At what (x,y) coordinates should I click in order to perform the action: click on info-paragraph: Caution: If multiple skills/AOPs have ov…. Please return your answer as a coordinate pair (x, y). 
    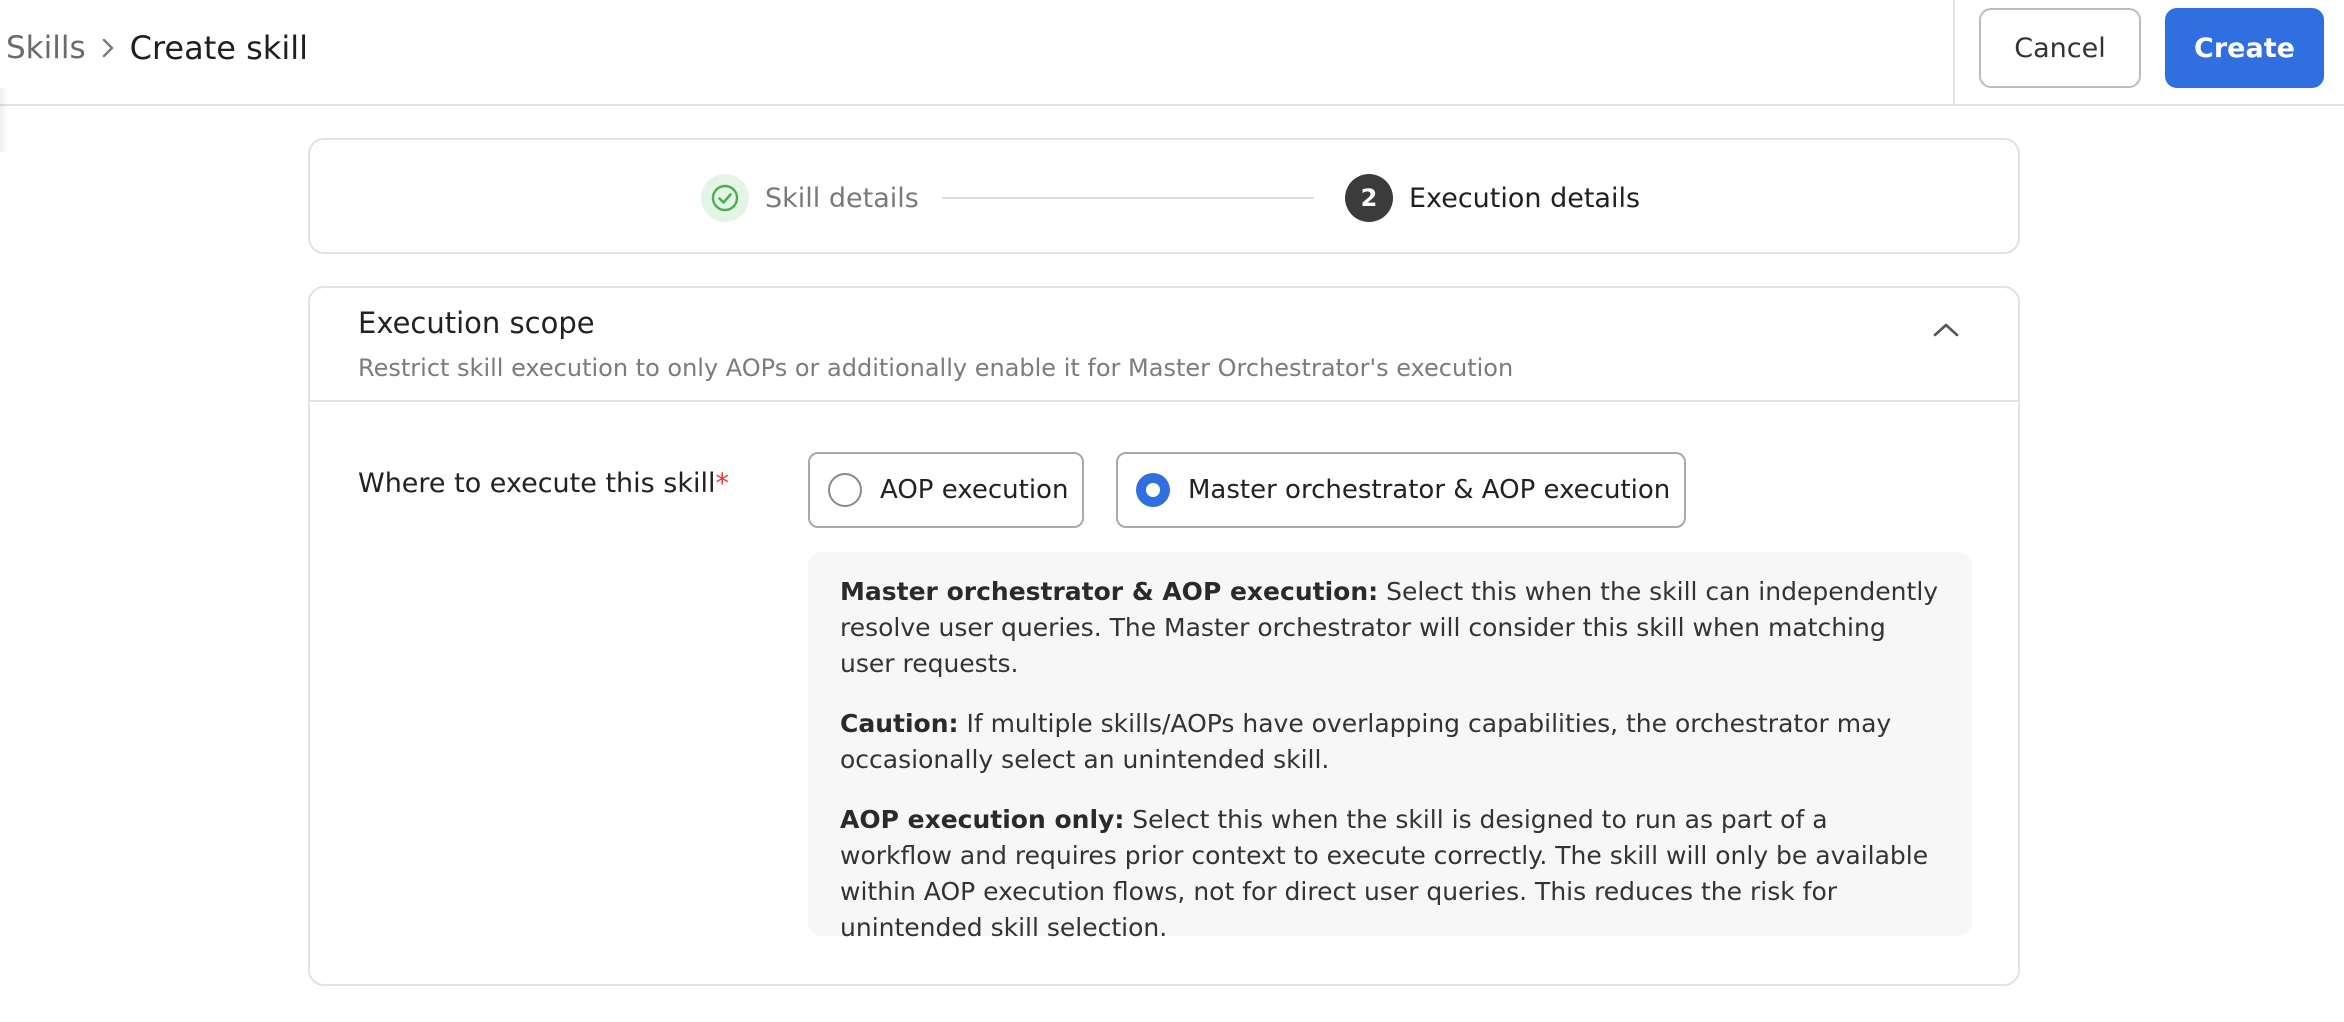
    Looking at the image, I should click on (1390, 742).